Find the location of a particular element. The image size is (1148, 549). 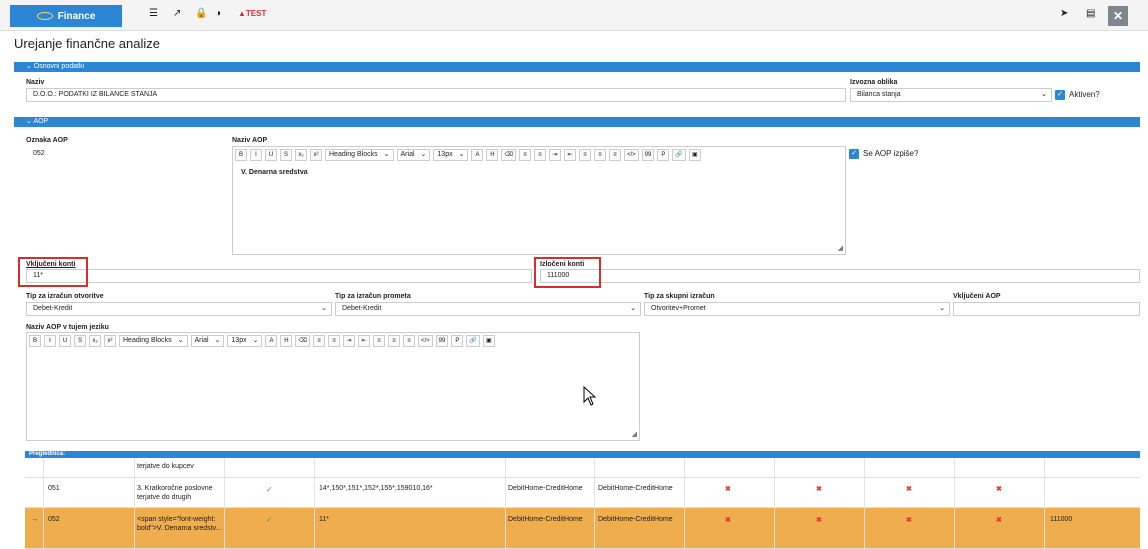

vkljuceni-aop-input is located at coordinates (1046, 309).